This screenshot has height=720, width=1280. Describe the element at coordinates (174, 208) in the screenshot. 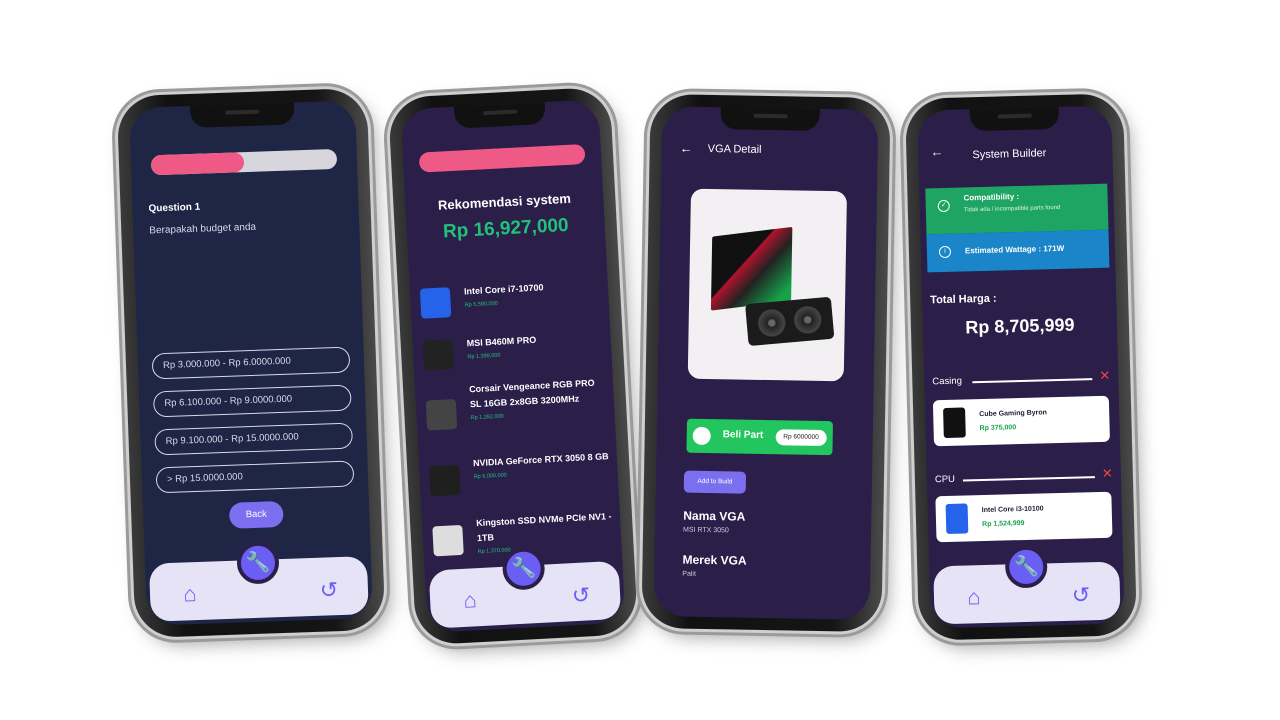

I see `question-title: Question 1` at that location.